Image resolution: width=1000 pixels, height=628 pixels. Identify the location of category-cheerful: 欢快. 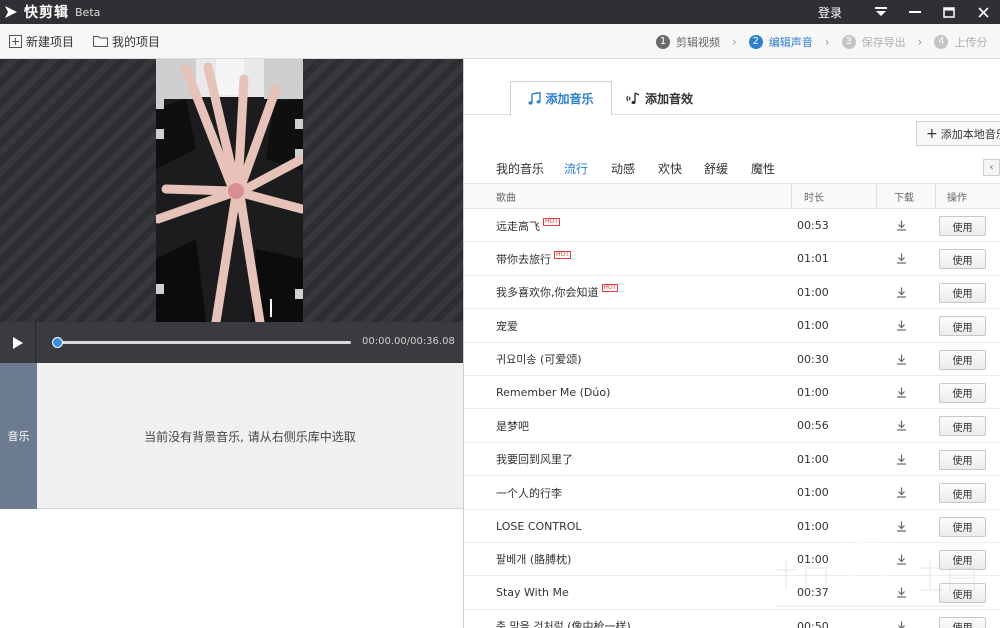
(670, 168).